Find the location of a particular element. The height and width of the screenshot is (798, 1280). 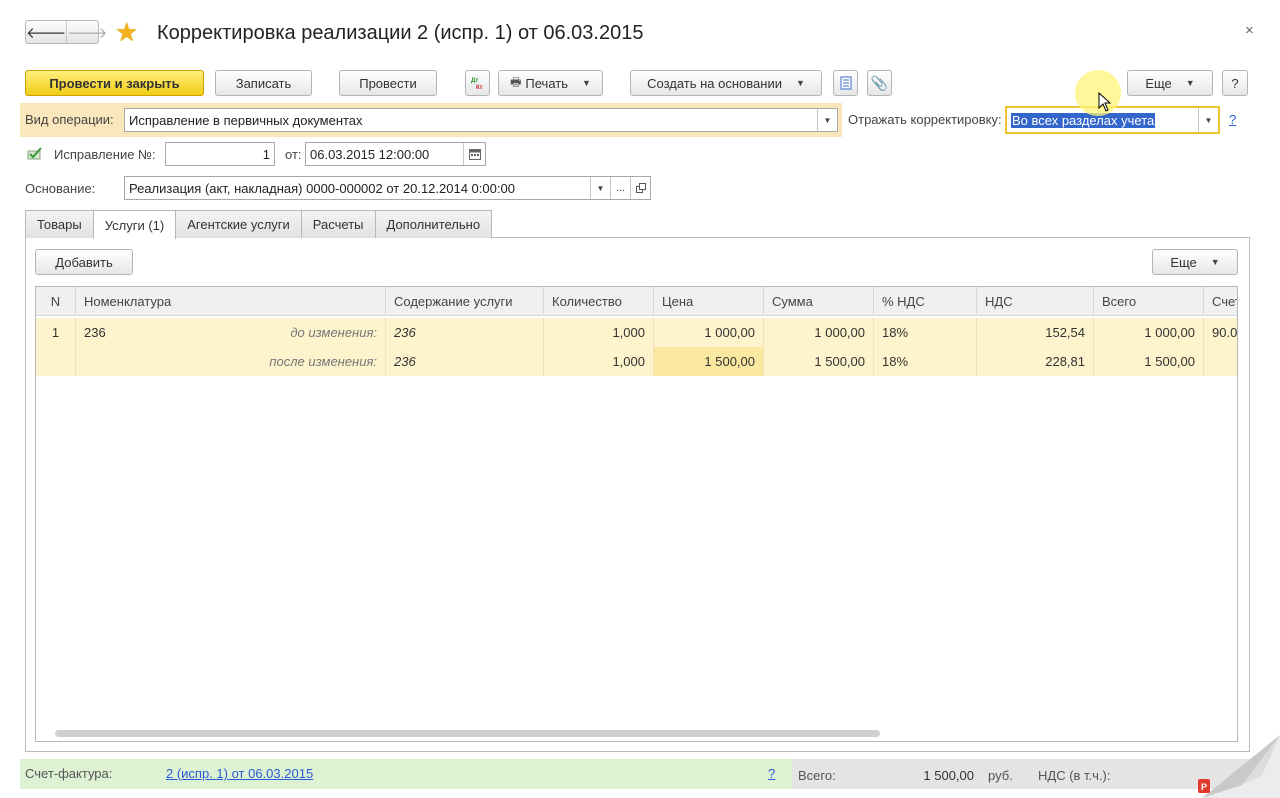

correction-checkbox is located at coordinates (35, 155).